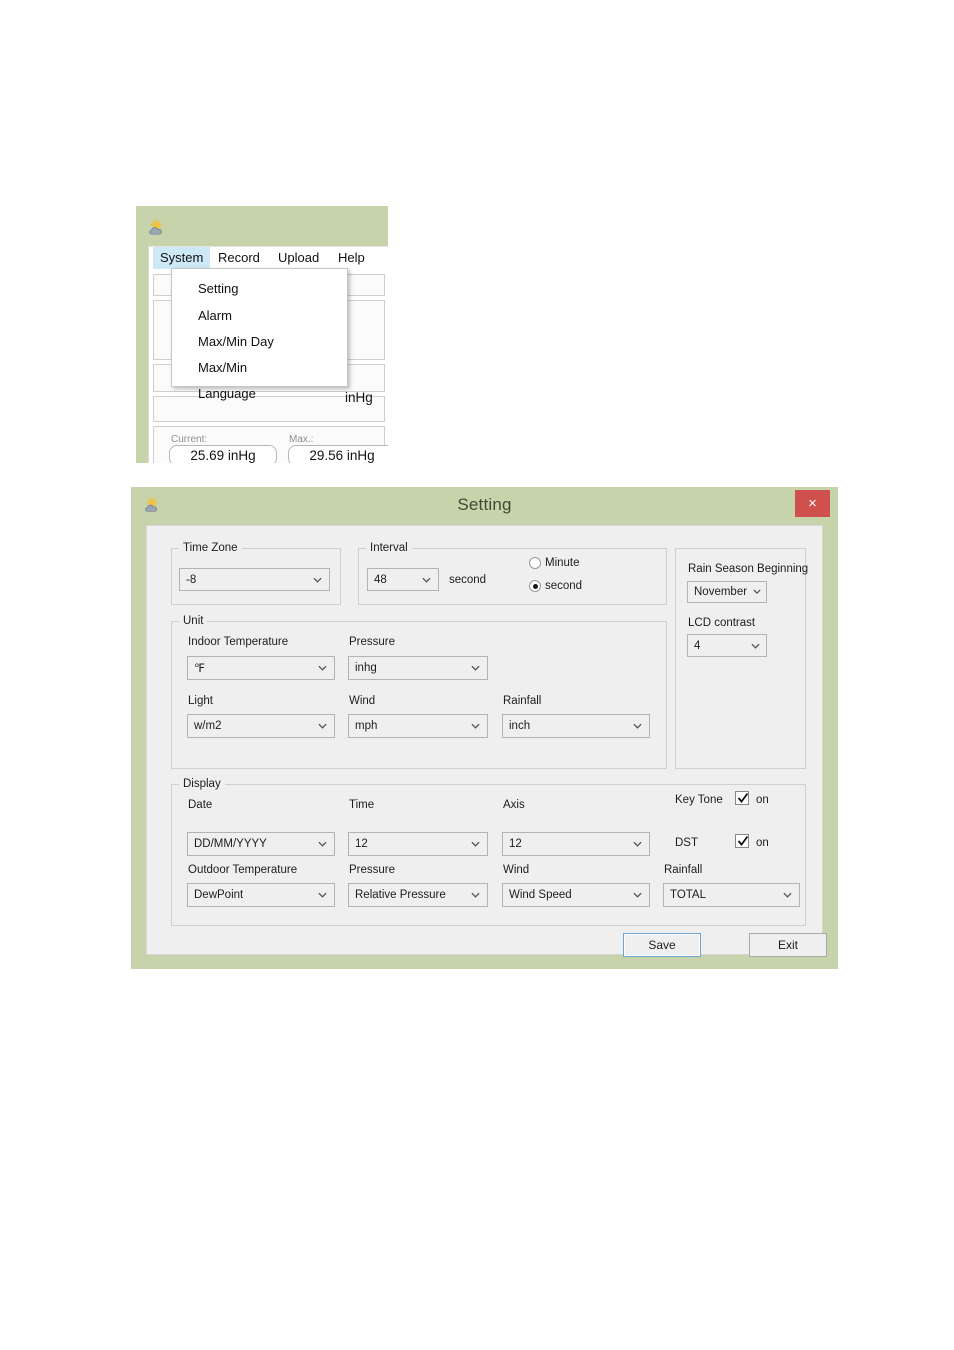 This screenshot has width=954, height=1350. I want to click on display-wind-value: Wind Speed, so click(540, 895).